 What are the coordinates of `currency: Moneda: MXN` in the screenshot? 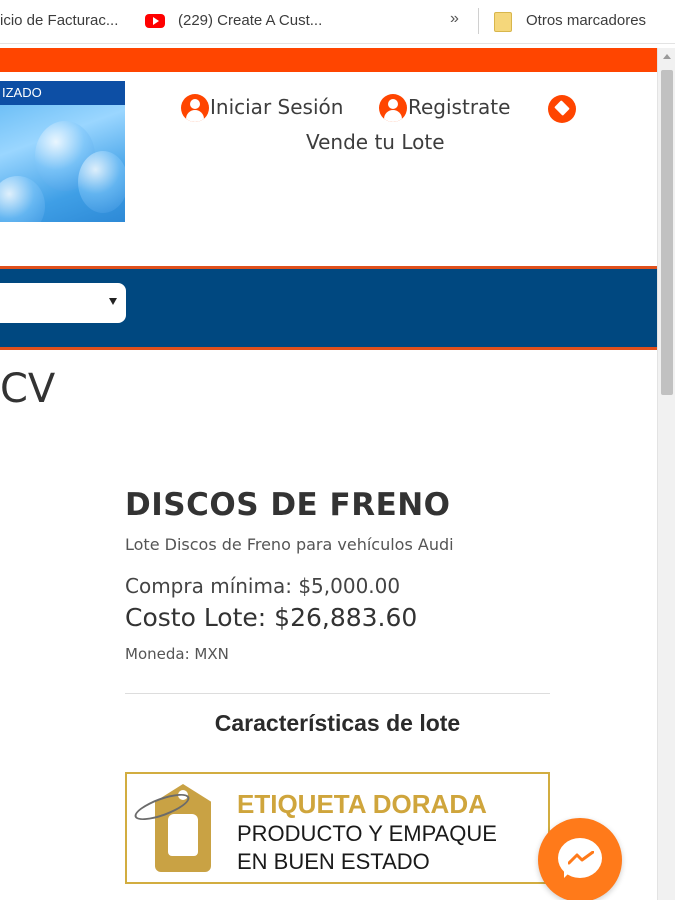 It's located at (177, 654).